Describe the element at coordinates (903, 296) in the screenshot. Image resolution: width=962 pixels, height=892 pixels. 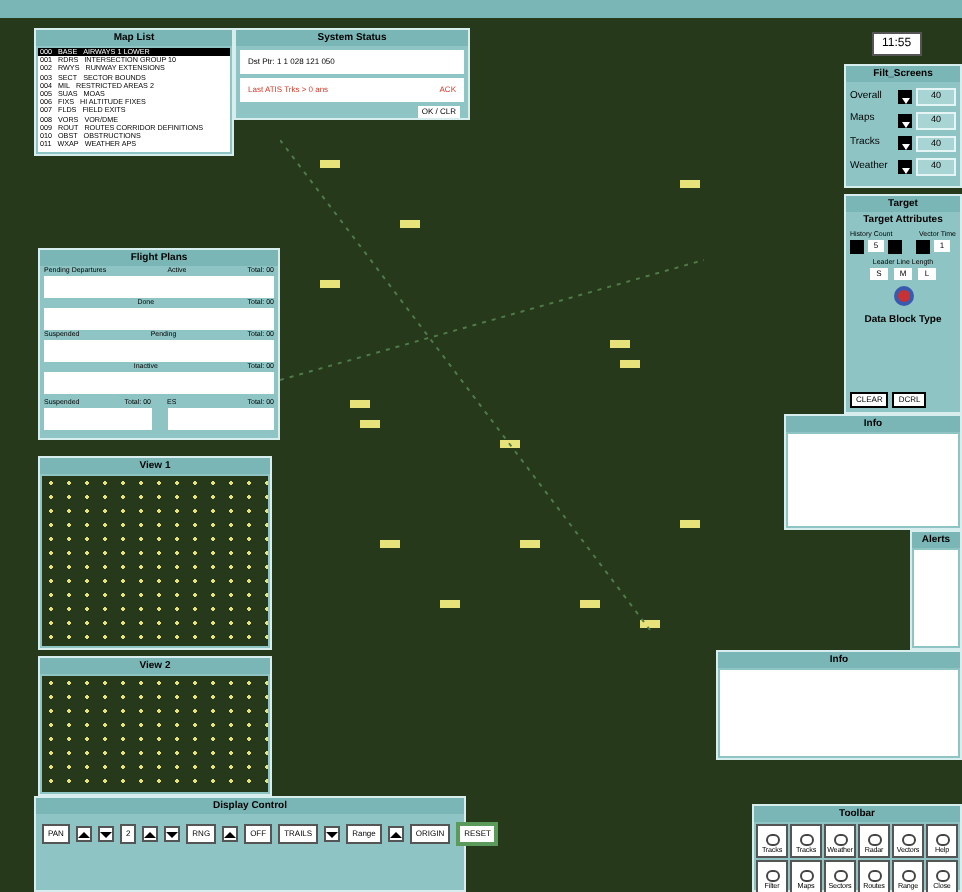
I see `crosshair-icon` at that location.